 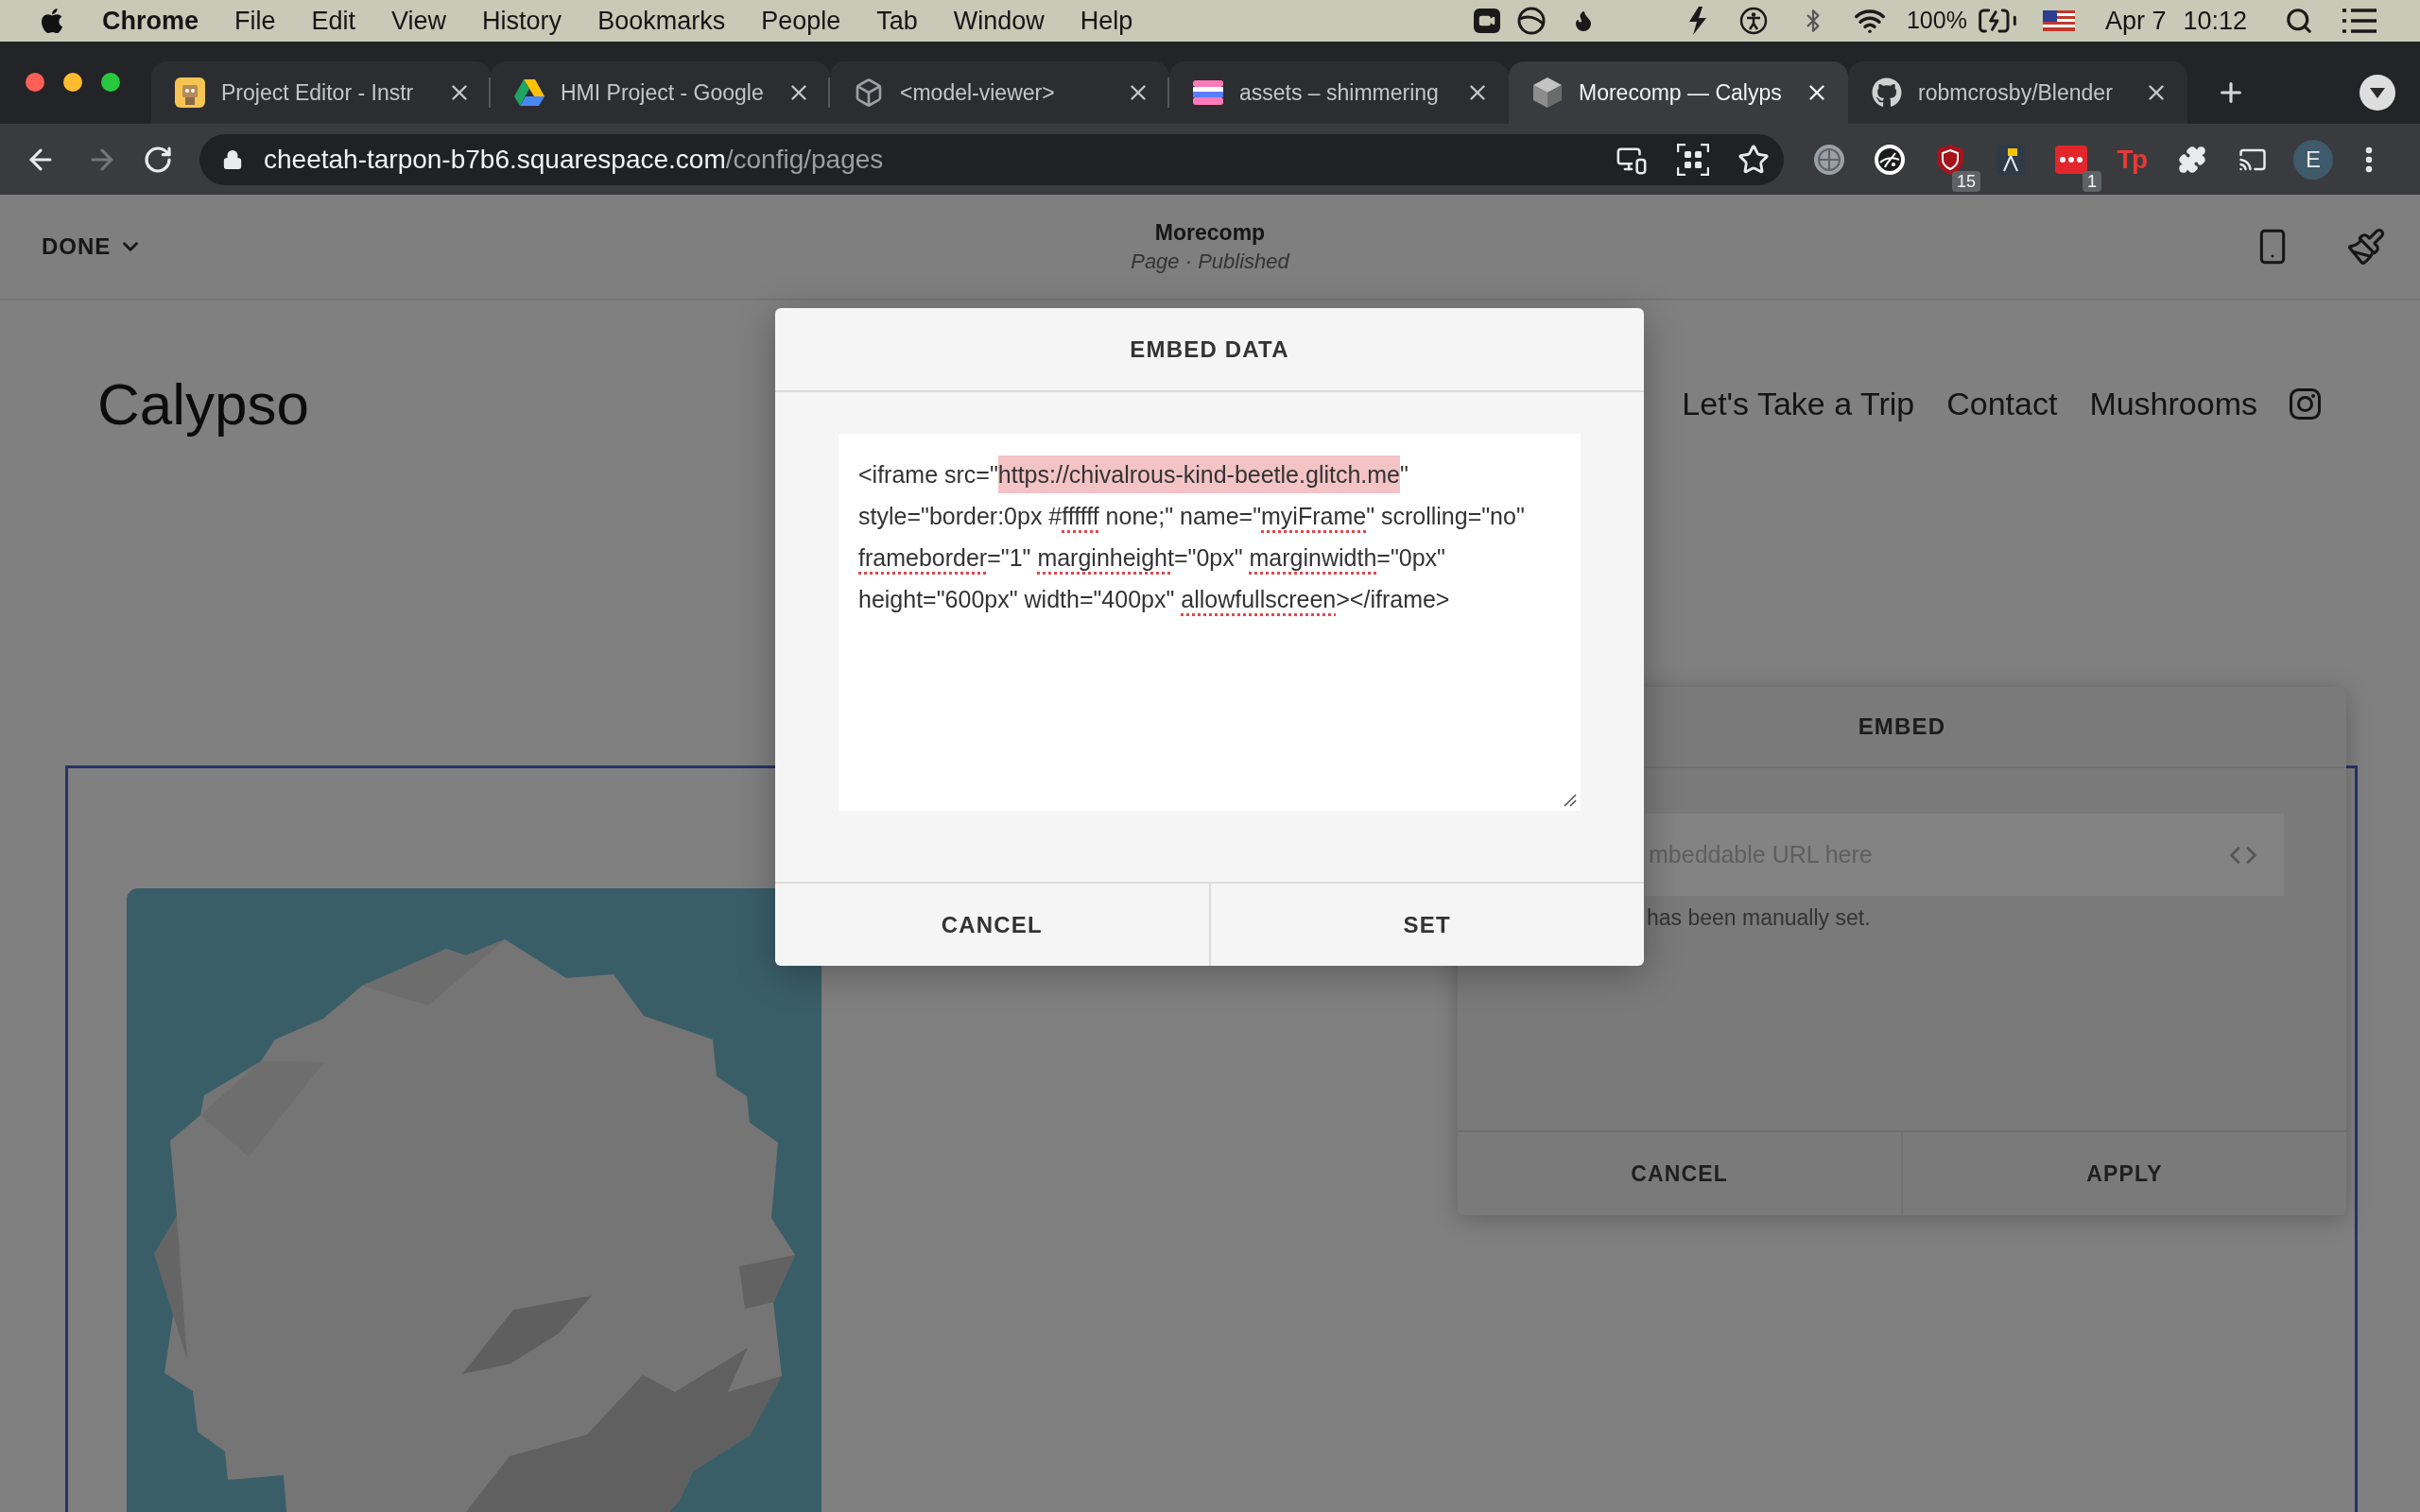 I want to click on striped-logo-icon, so click(x=1208, y=92).